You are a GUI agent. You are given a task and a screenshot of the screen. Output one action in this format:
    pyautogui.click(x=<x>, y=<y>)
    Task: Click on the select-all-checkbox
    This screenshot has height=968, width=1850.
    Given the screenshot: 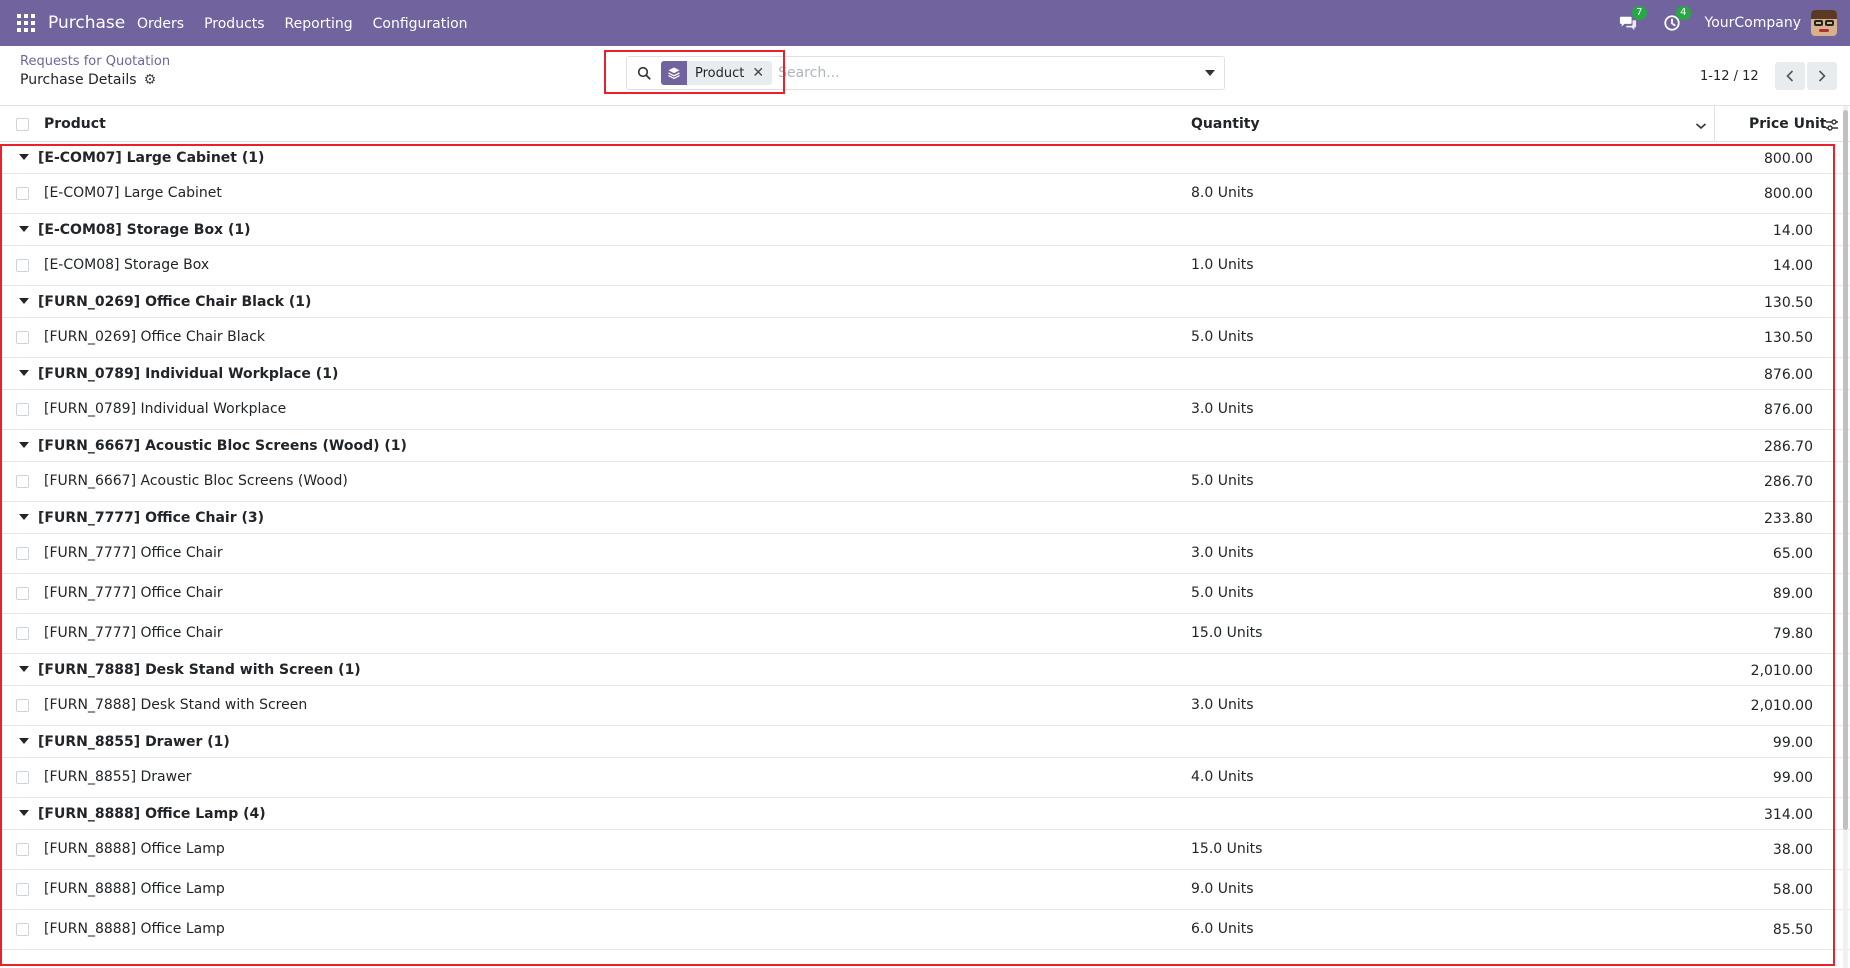 What is the action you would take?
    pyautogui.click(x=22, y=124)
    